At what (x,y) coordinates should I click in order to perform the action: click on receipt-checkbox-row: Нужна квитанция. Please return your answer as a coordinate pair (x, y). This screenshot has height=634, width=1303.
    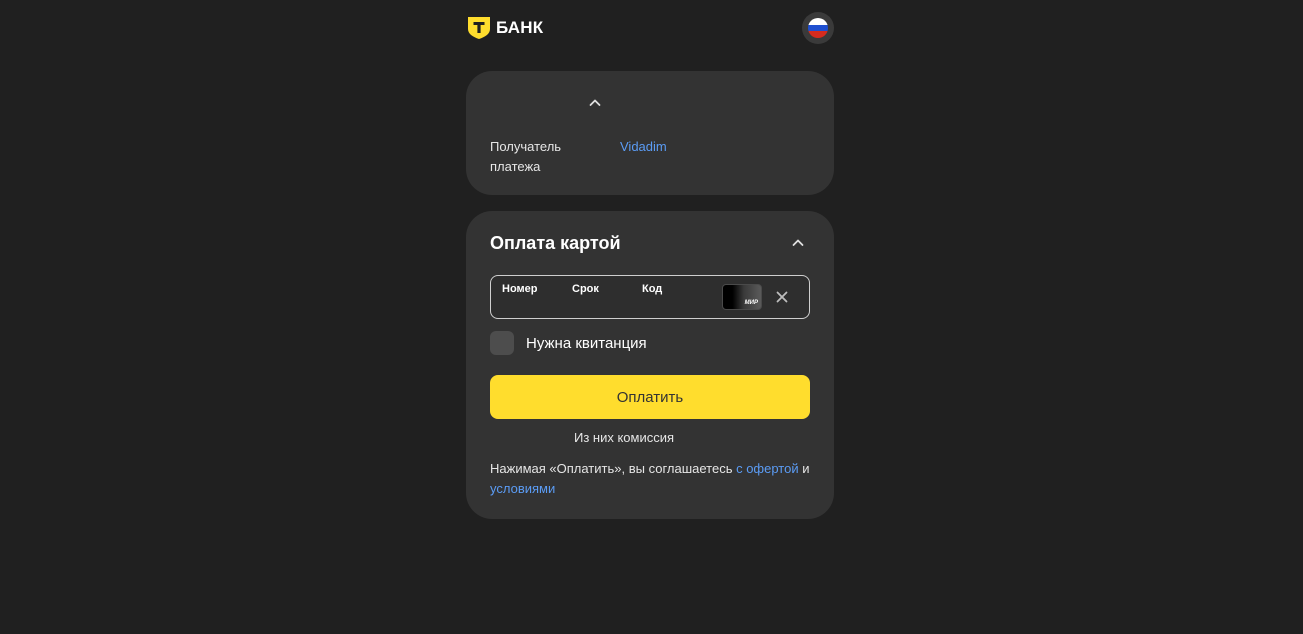
    Looking at the image, I should click on (568, 343).